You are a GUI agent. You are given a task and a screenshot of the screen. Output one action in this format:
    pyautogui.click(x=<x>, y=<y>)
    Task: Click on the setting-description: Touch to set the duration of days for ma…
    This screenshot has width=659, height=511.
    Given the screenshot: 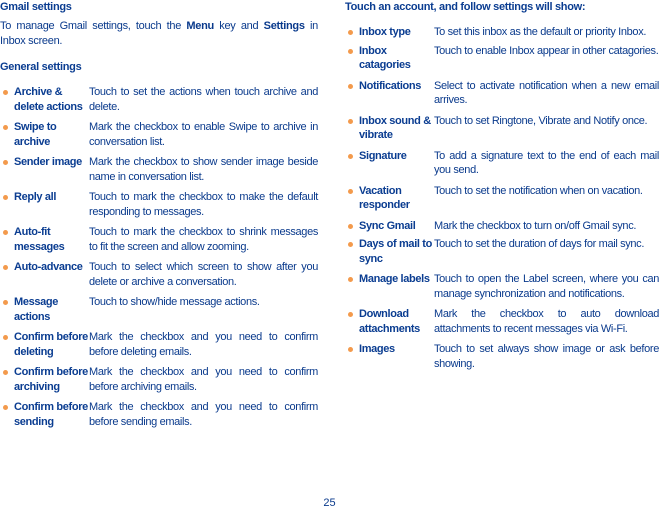 What is the action you would take?
    pyautogui.click(x=539, y=244)
    